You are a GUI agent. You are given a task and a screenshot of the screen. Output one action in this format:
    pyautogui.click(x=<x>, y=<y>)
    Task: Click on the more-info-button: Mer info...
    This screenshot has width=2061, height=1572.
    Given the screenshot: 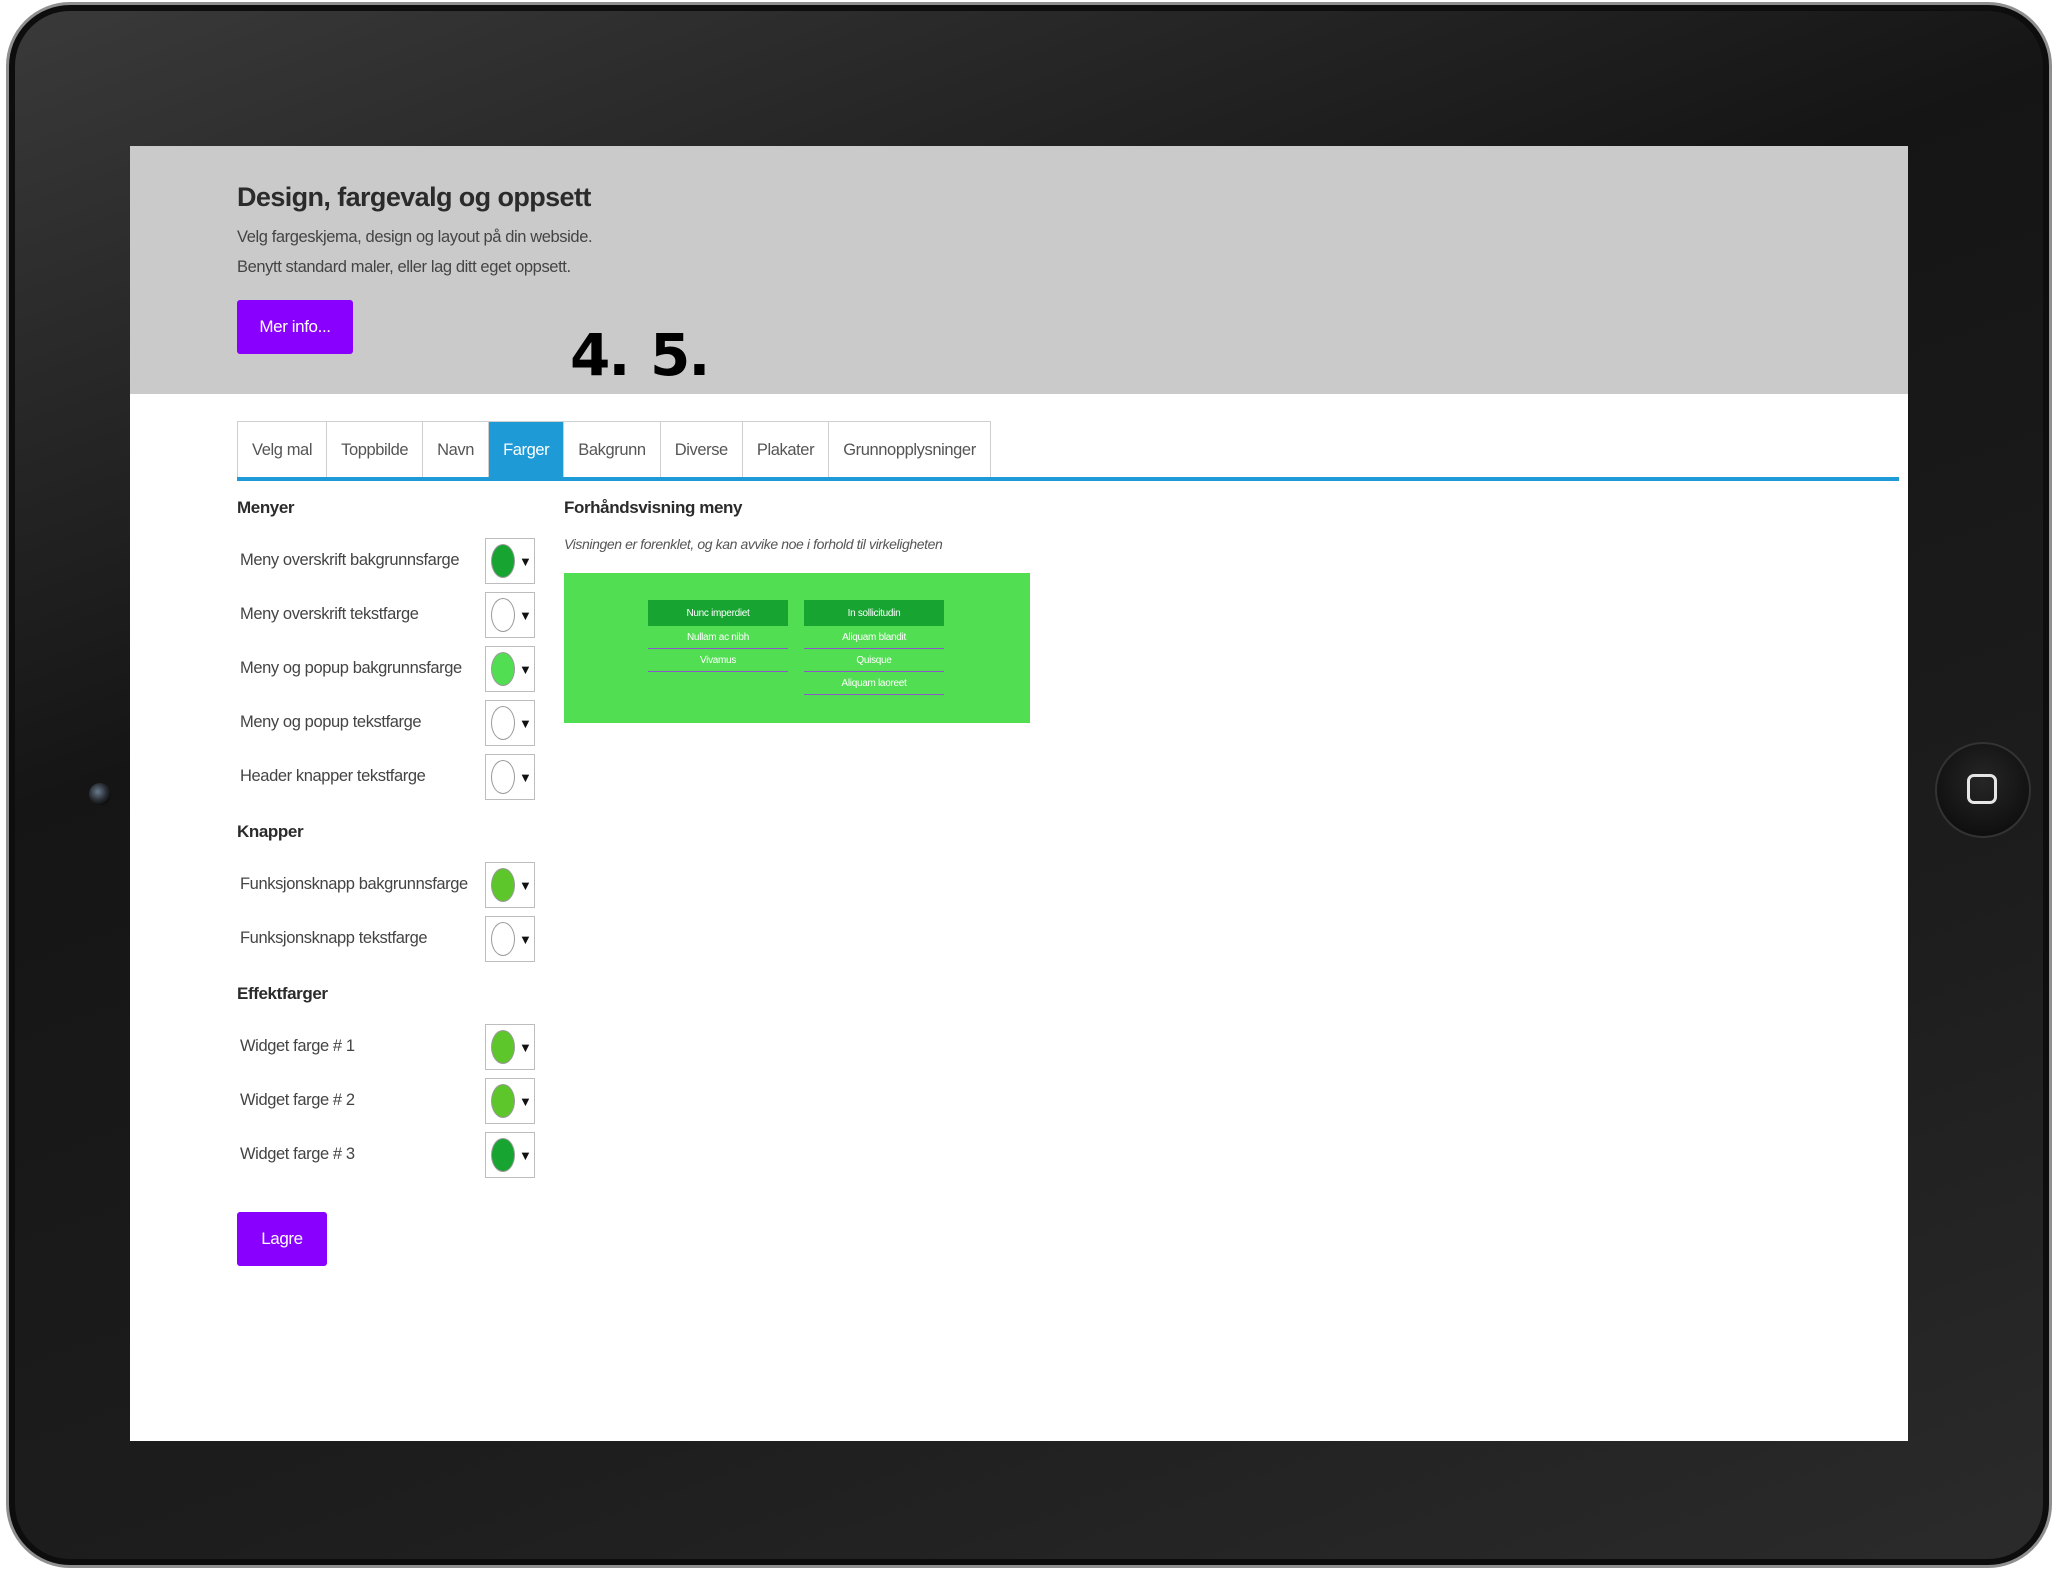 What is the action you would take?
    pyautogui.click(x=295, y=327)
    